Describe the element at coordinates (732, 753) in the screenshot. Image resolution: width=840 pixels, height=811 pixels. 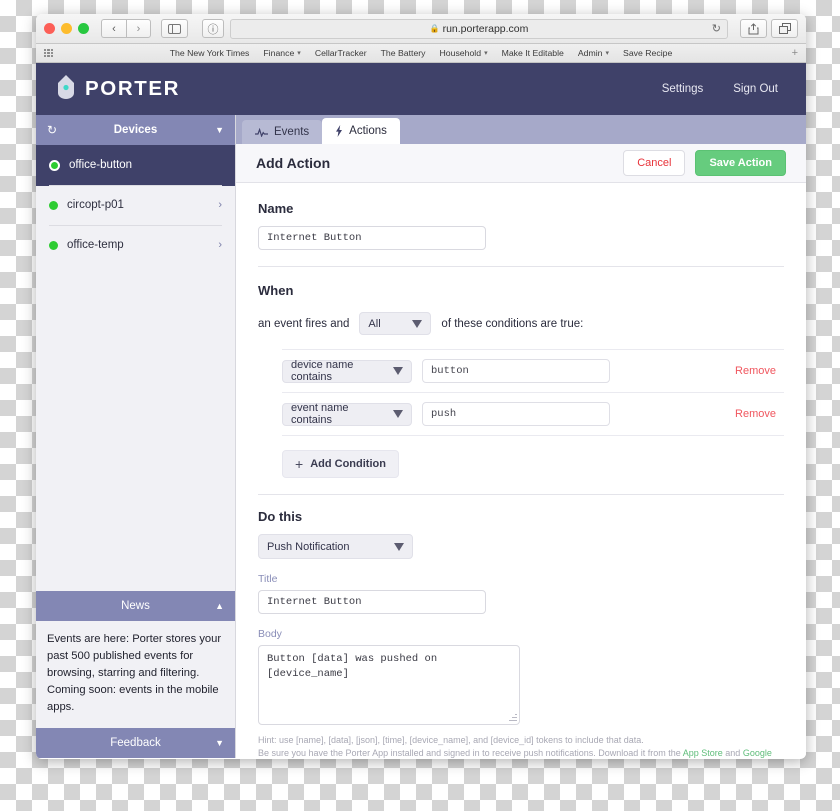
I see `hint-line-2-part-b: and` at that location.